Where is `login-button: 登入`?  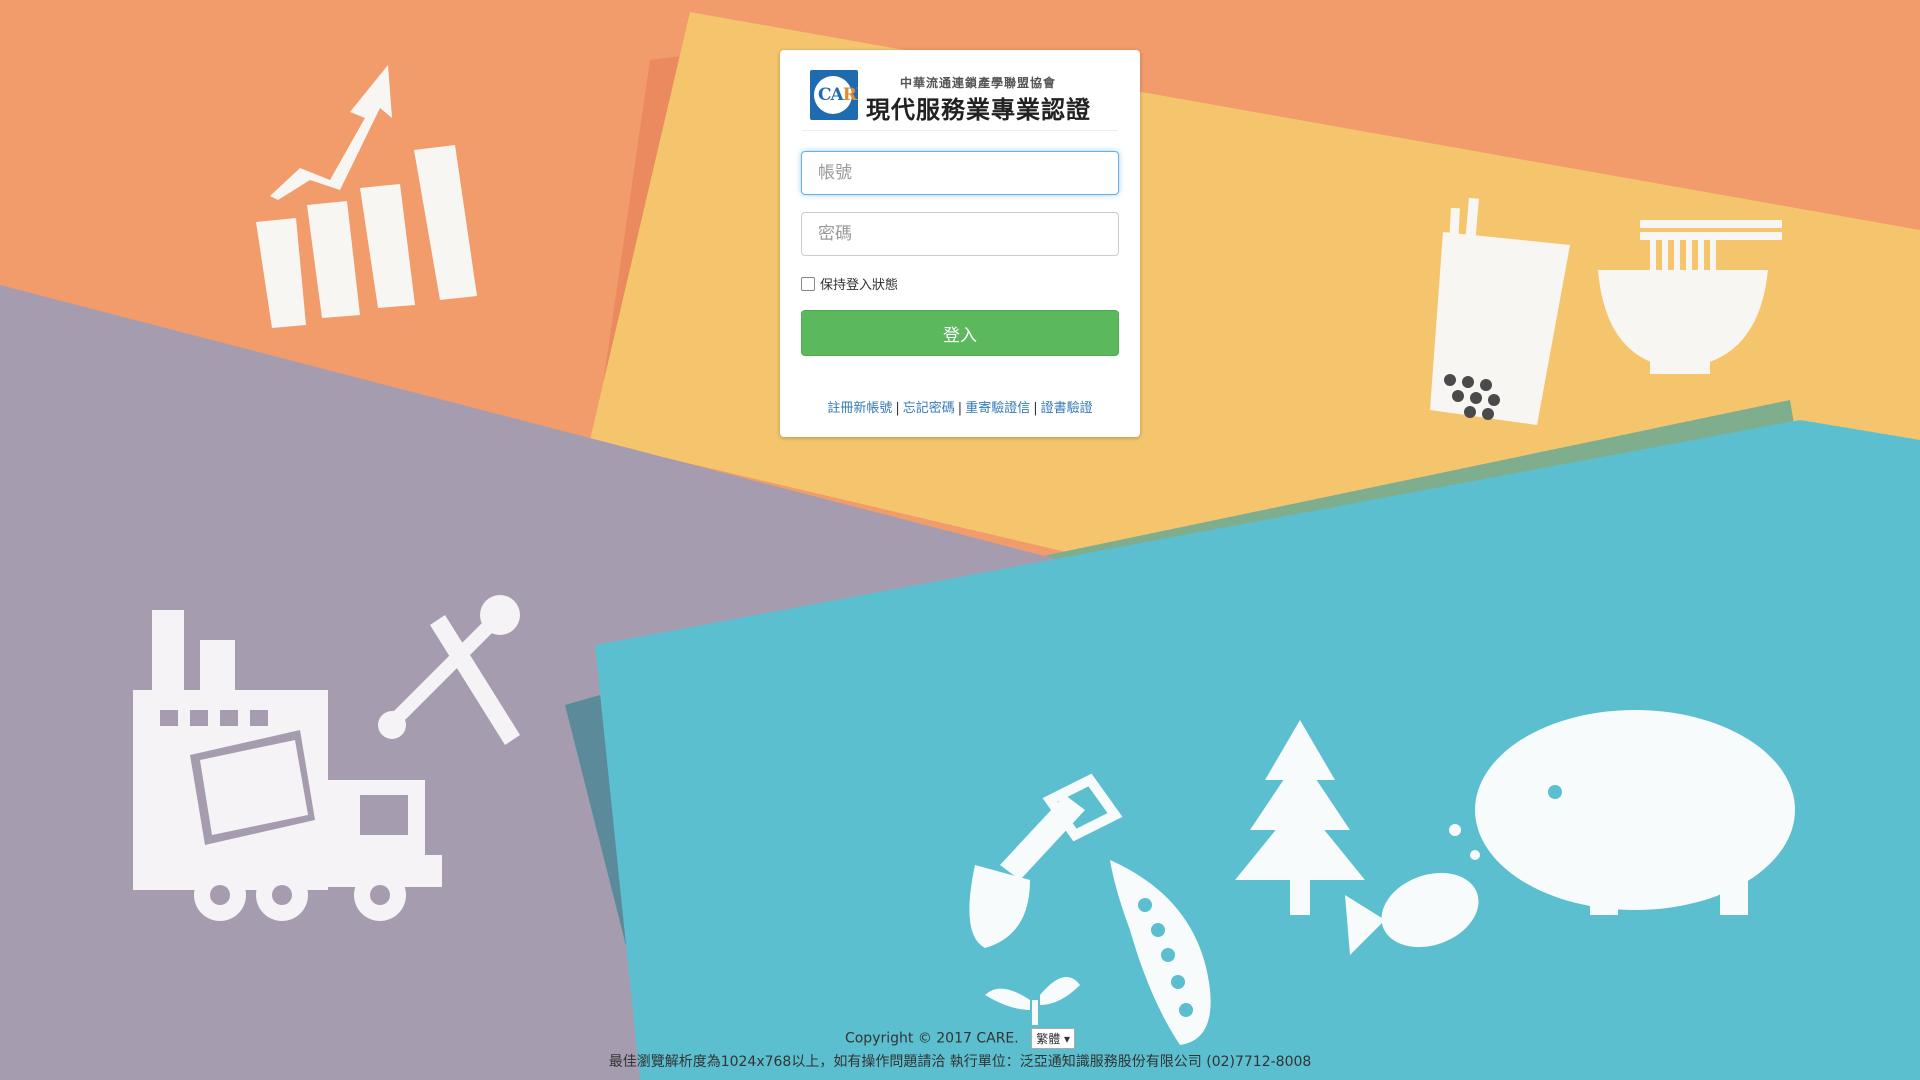
login-button: 登入 is located at coordinates (960, 333).